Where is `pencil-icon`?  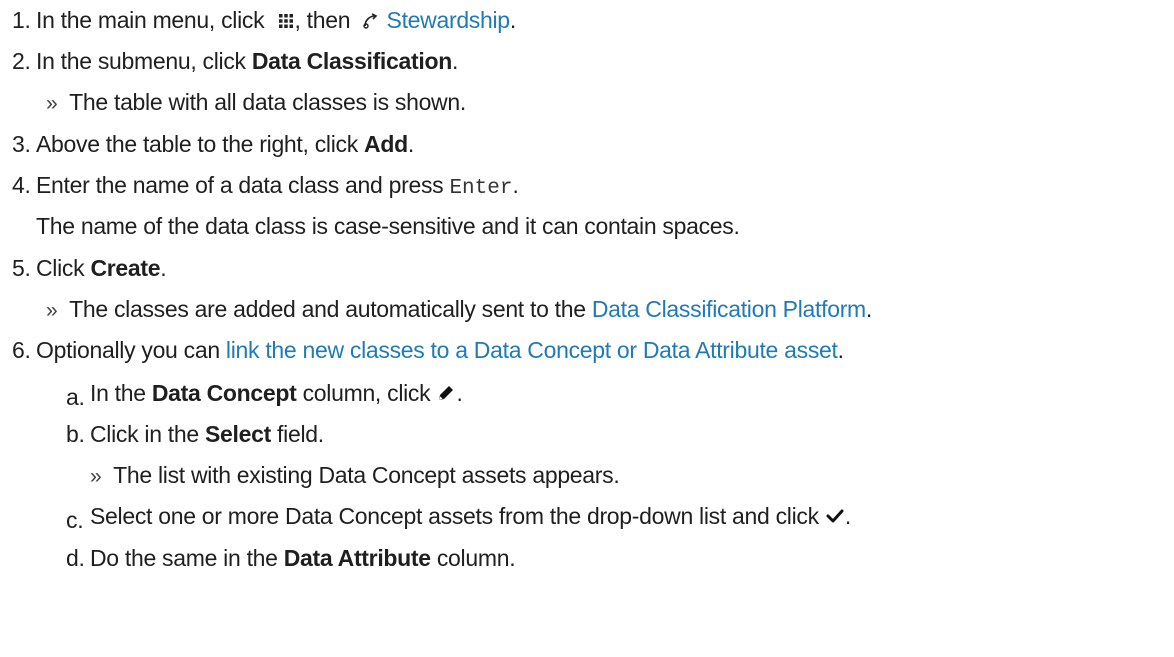 pencil-icon is located at coordinates (446, 395).